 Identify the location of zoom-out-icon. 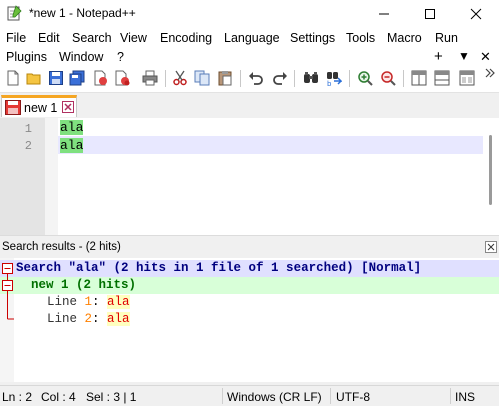
(388, 78).